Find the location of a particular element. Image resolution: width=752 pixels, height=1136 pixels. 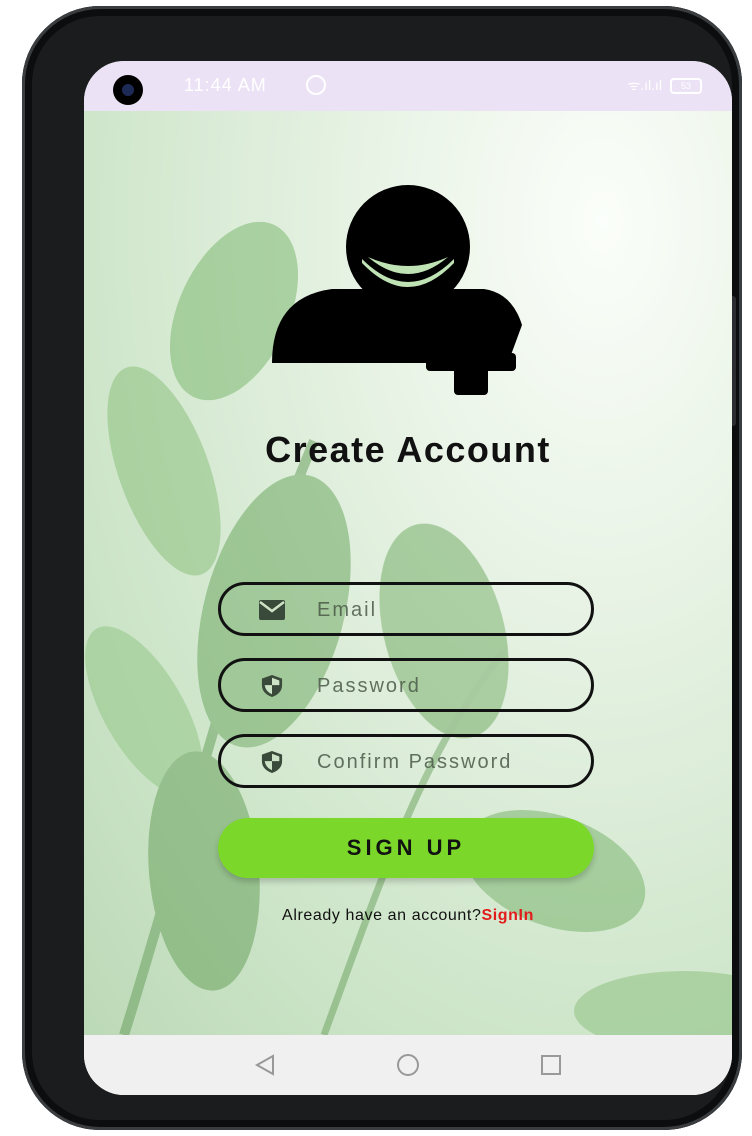

signin-link: SignIn is located at coordinates (507, 915).